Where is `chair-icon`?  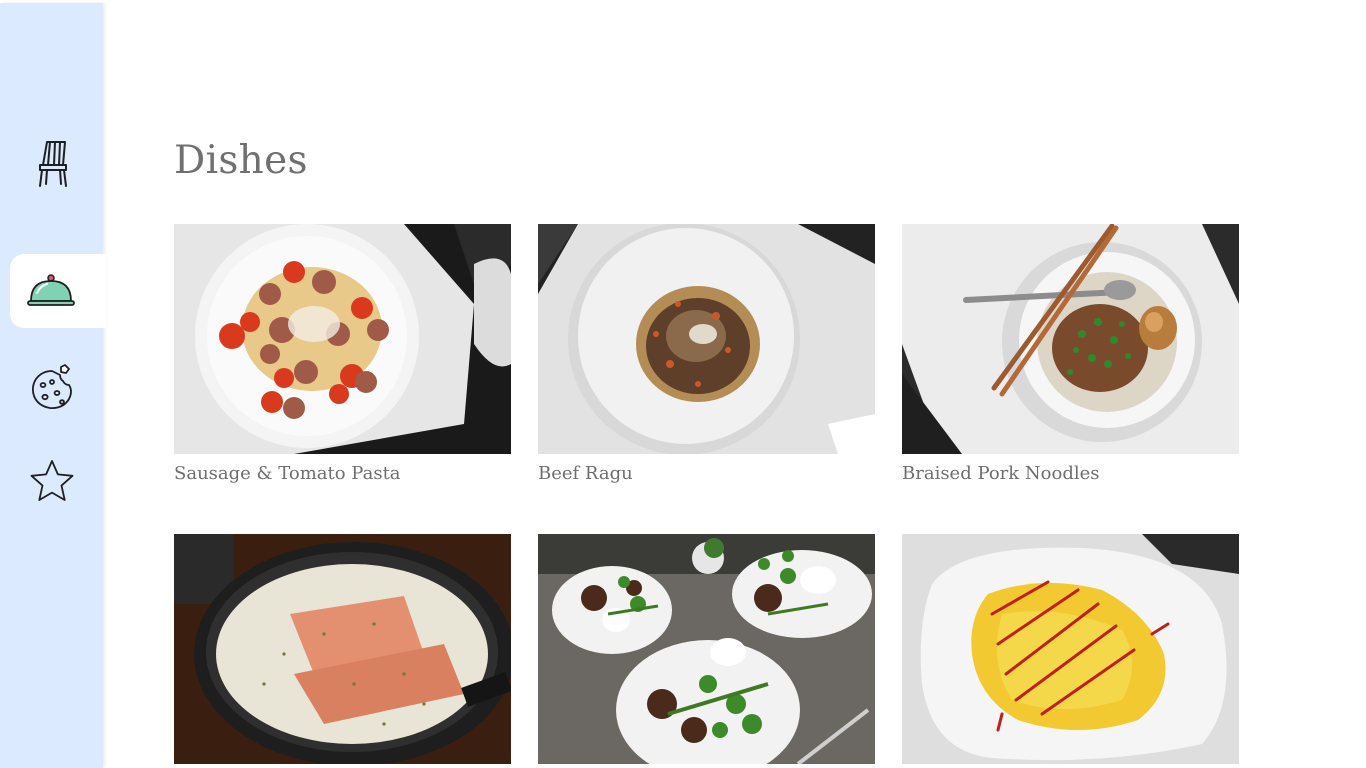 chair-icon is located at coordinates (52, 164).